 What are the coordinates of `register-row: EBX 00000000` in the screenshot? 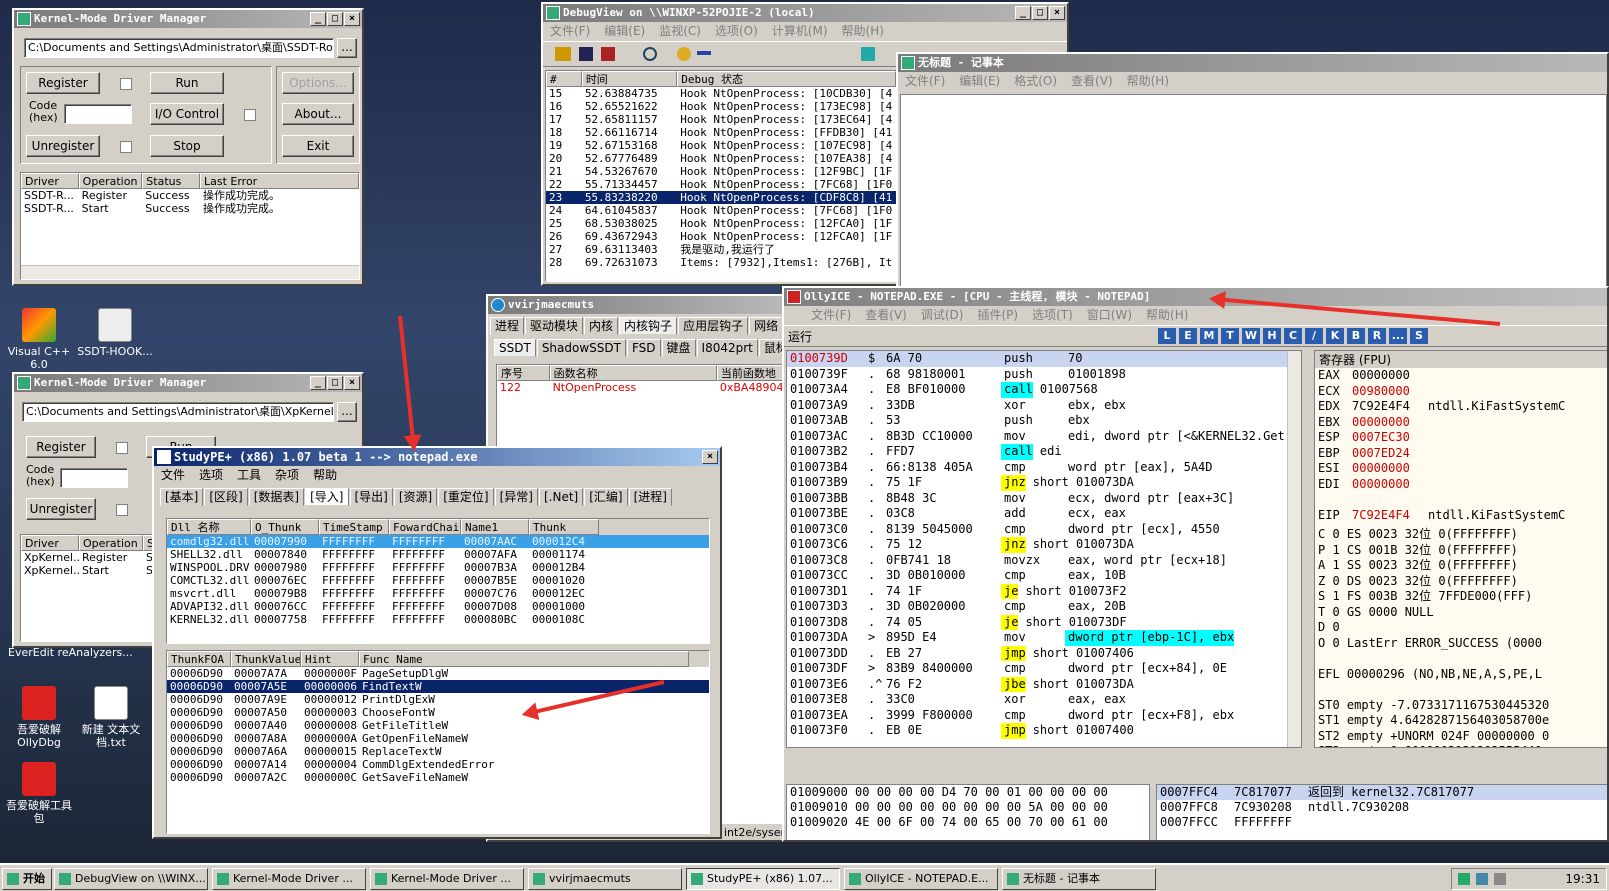 It's located at (1461, 423).